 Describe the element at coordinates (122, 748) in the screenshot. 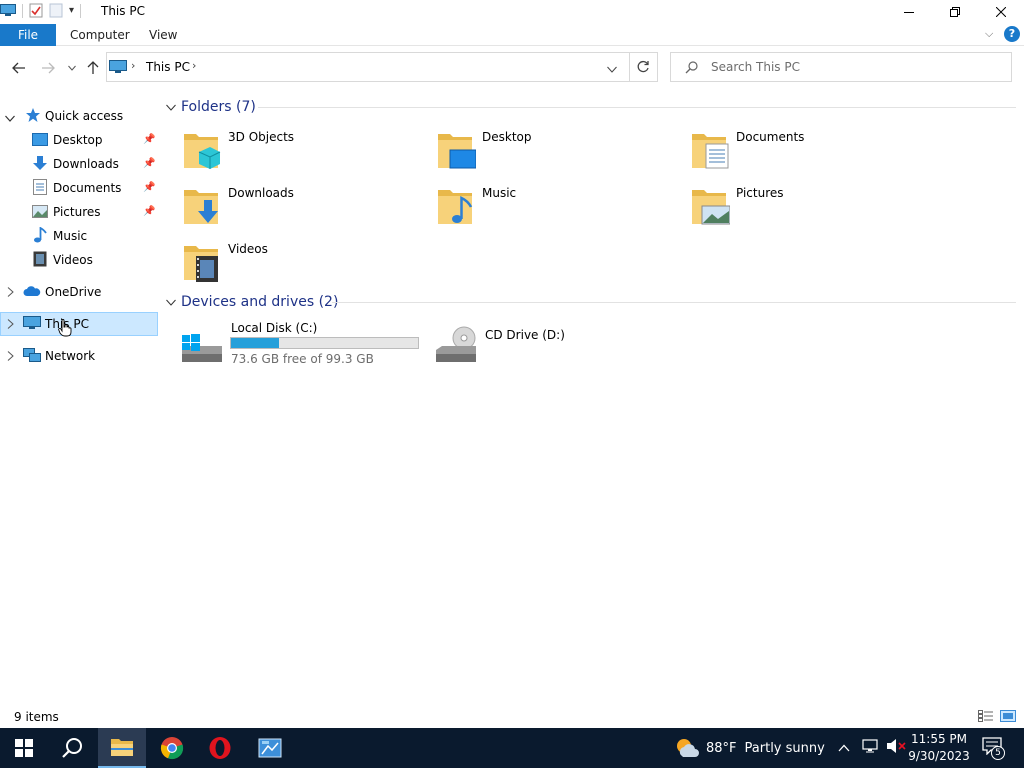

I see `taskbar-file-explorer` at that location.